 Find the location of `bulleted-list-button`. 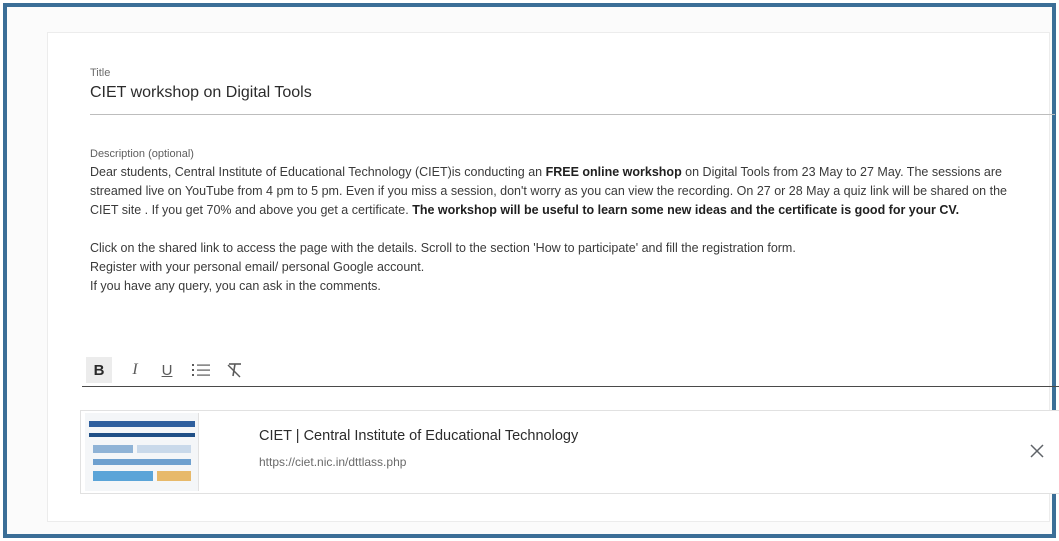

bulleted-list-button is located at coordinates (201, 370).